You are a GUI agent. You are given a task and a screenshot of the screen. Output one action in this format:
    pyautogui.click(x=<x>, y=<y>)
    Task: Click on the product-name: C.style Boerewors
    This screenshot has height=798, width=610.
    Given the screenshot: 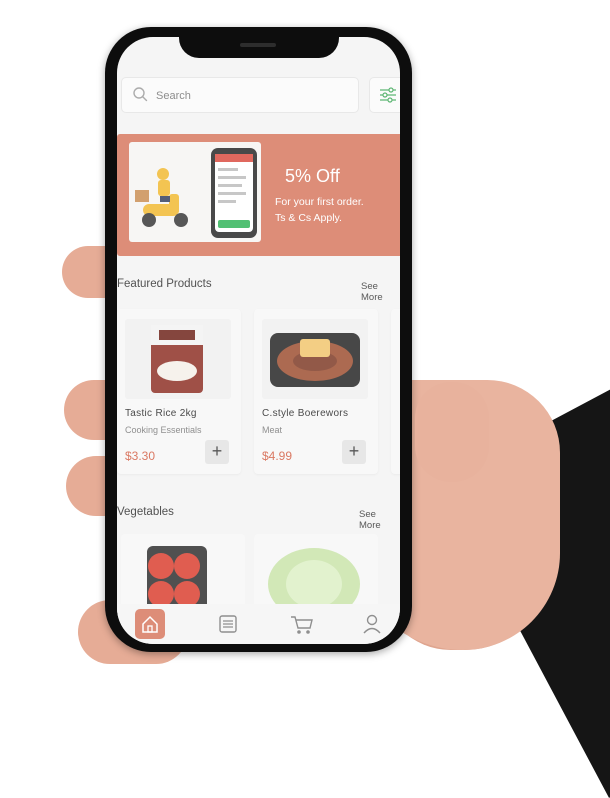 What is the action you would take?
    pyautogui.click(x=305, y=413)
    